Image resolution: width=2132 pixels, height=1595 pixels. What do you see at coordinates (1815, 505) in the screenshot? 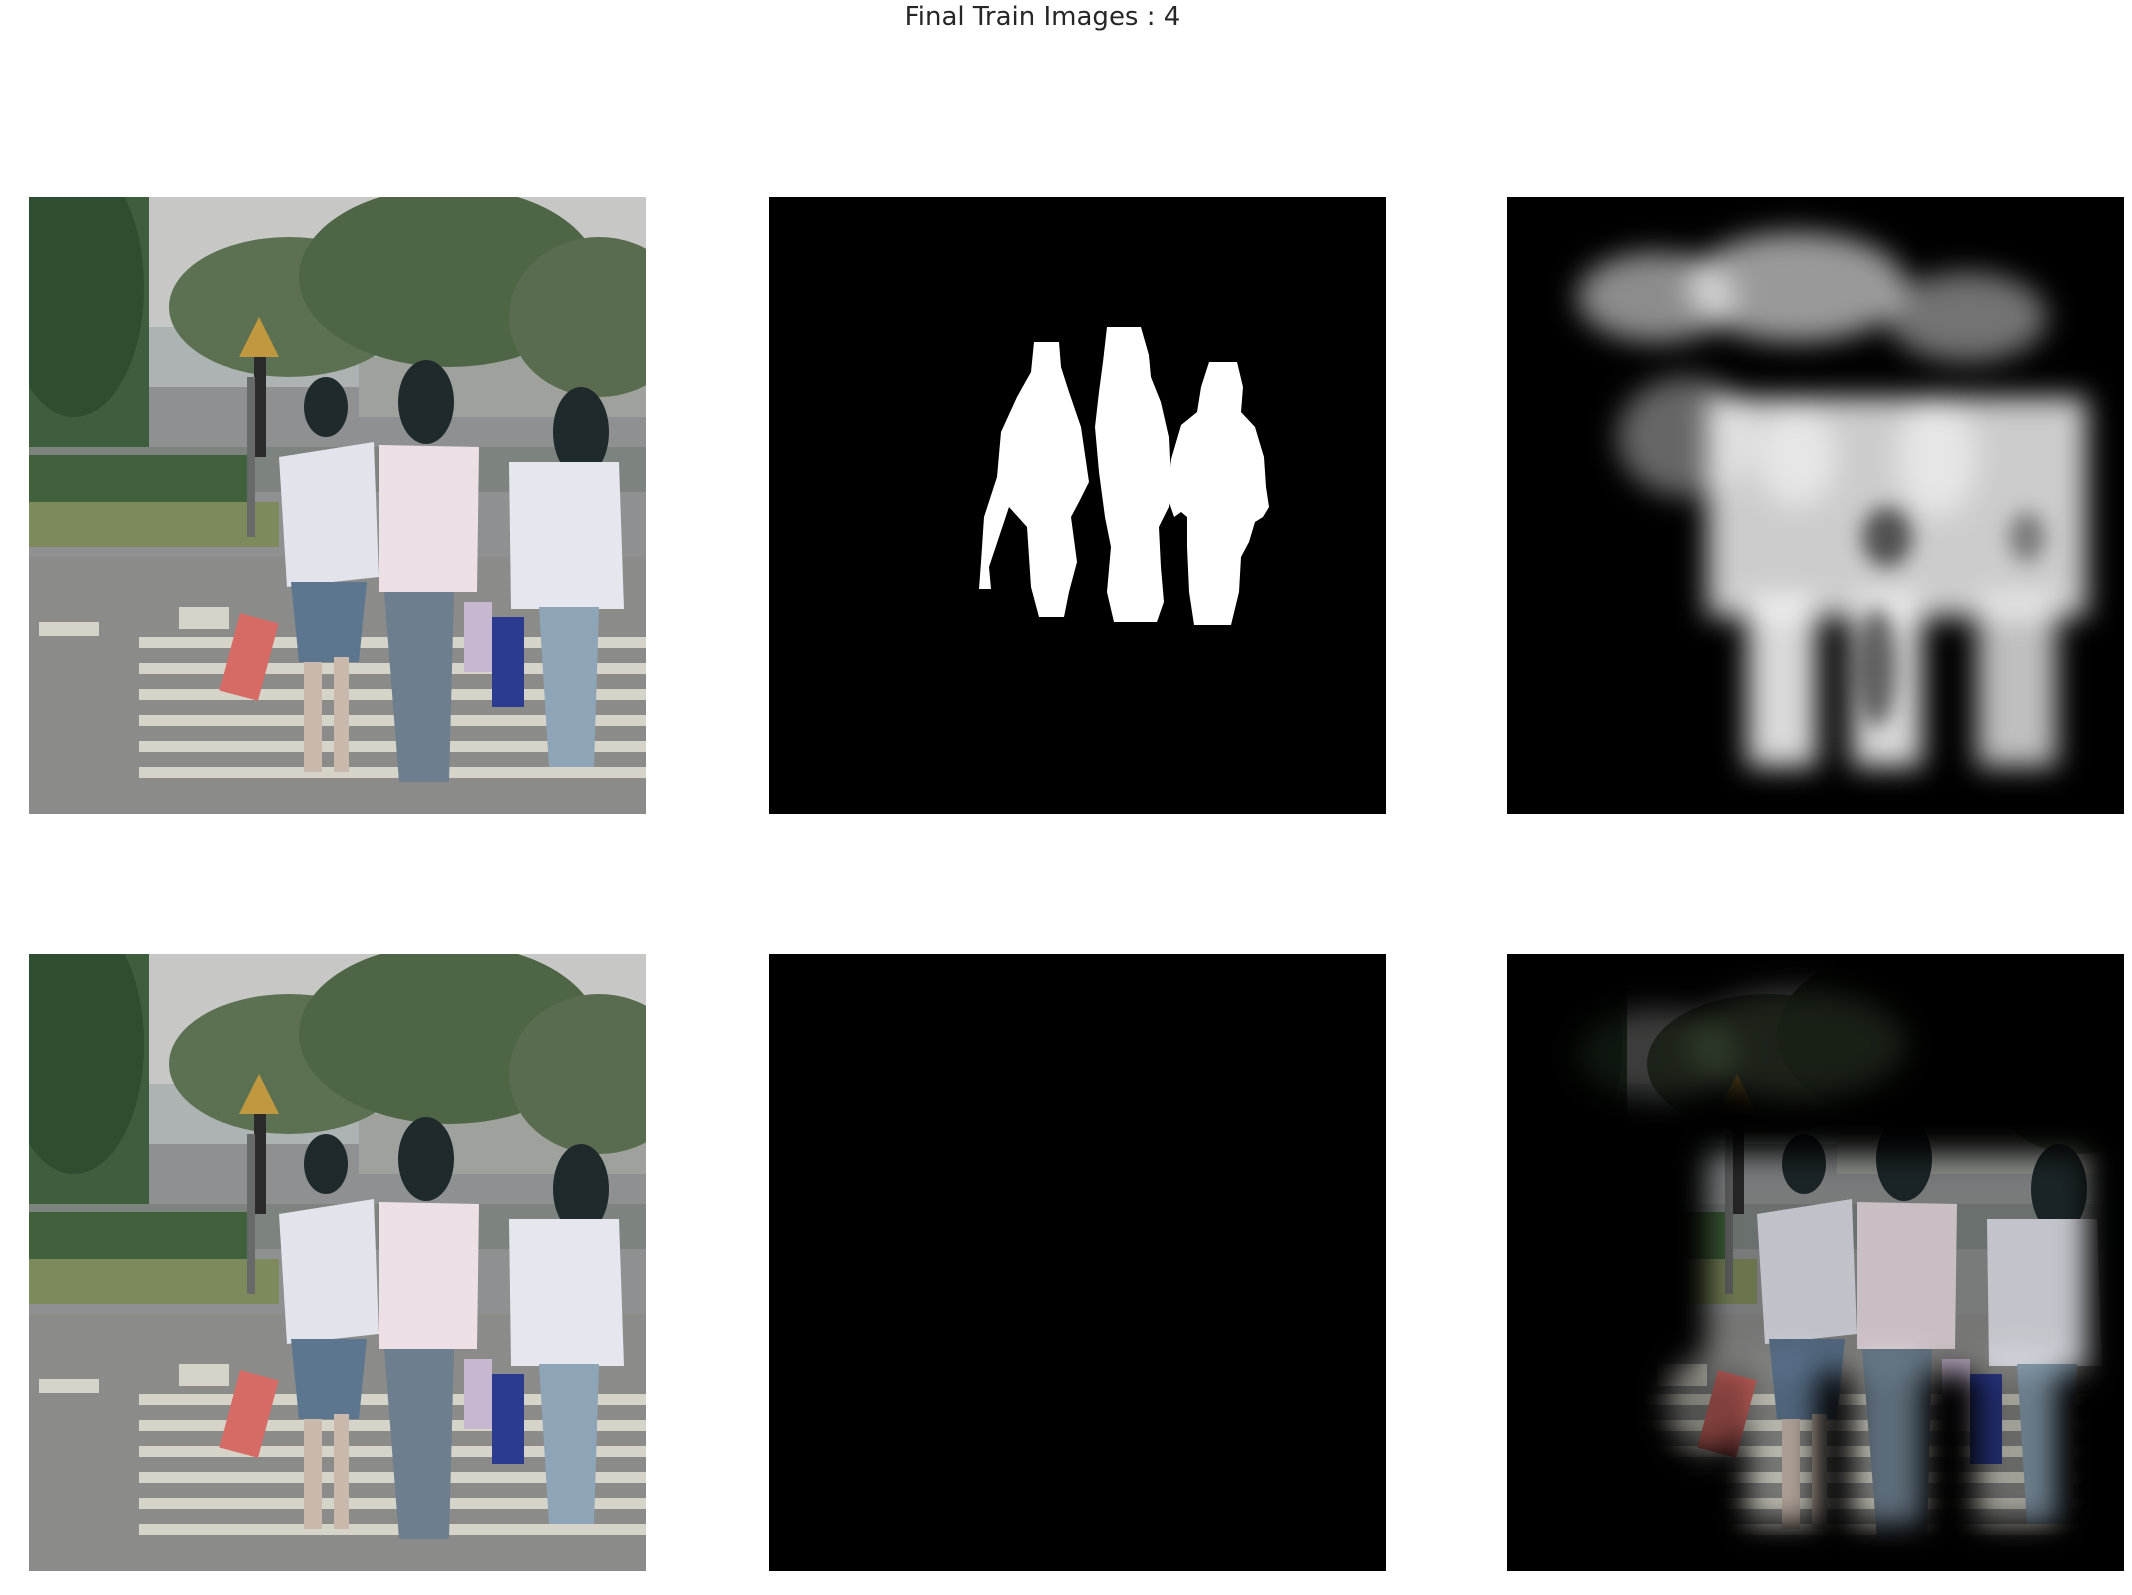
I see `predicted-mask` at bounding box center [1815, 505].